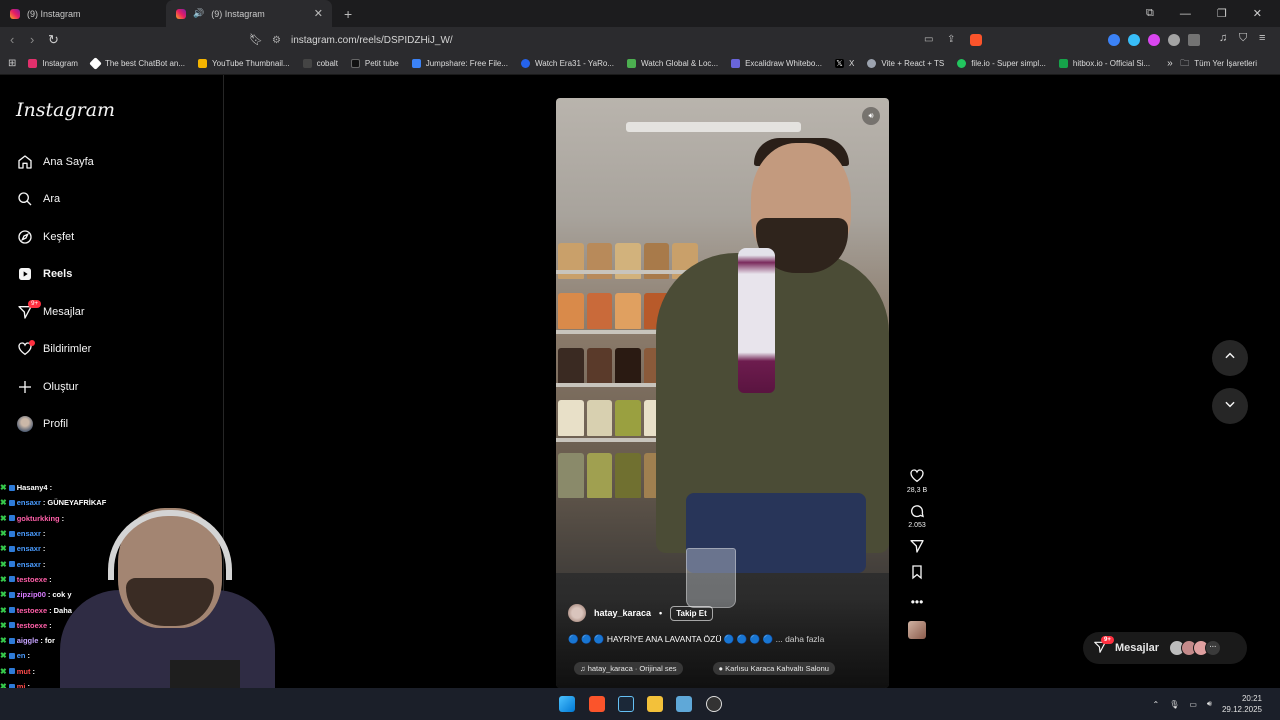 This screenshot has width=1280, height=720. Describe the element at coordinates (626, 704) in the screenshot. I see `steam-icon` at that location.